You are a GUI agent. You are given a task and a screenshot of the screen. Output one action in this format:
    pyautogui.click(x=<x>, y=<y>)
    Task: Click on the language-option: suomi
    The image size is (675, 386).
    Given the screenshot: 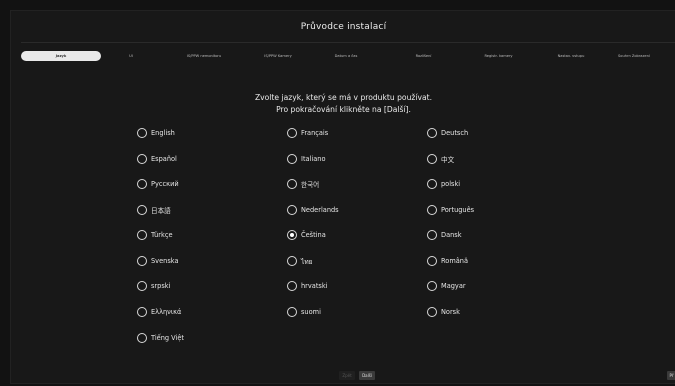 What is the action you would take?
    pyautogui.click(x=304, y=312)
    